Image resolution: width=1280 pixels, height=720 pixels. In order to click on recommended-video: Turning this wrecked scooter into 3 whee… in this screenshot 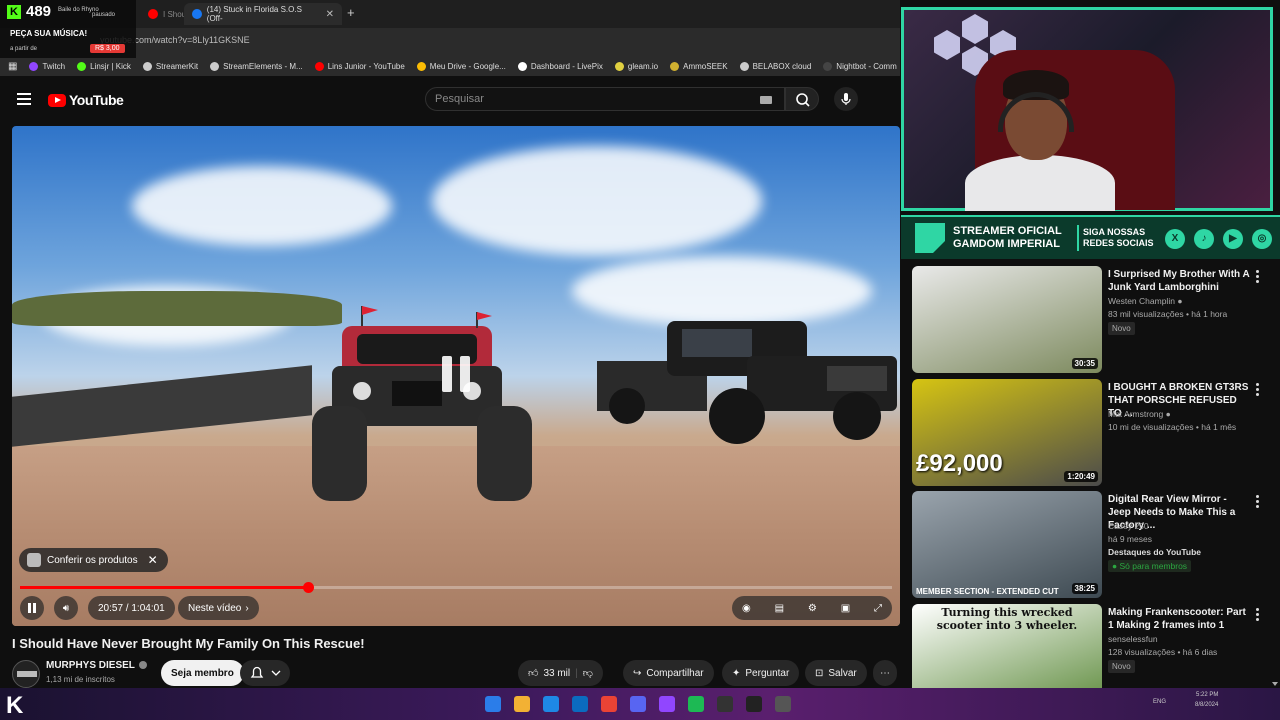, I will do `click(1094, 644)`.